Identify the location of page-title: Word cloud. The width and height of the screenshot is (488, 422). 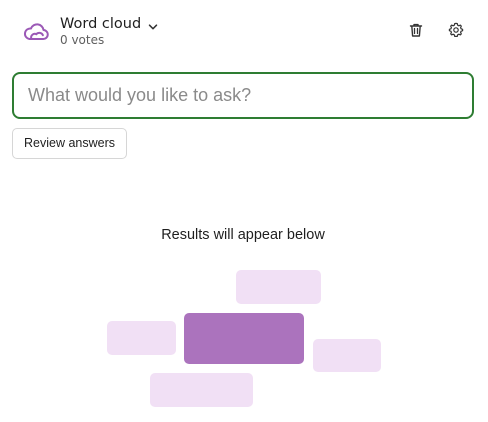
(101, 24).